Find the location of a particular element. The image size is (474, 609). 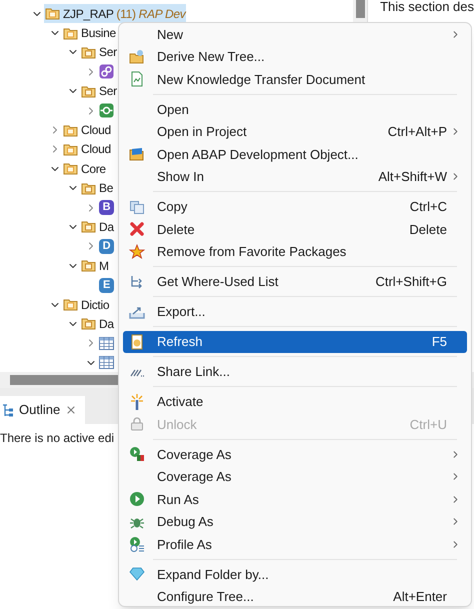

menu-item: Get Where-Used List Ctrl+Shift+G is located at coordinates (295, 281).